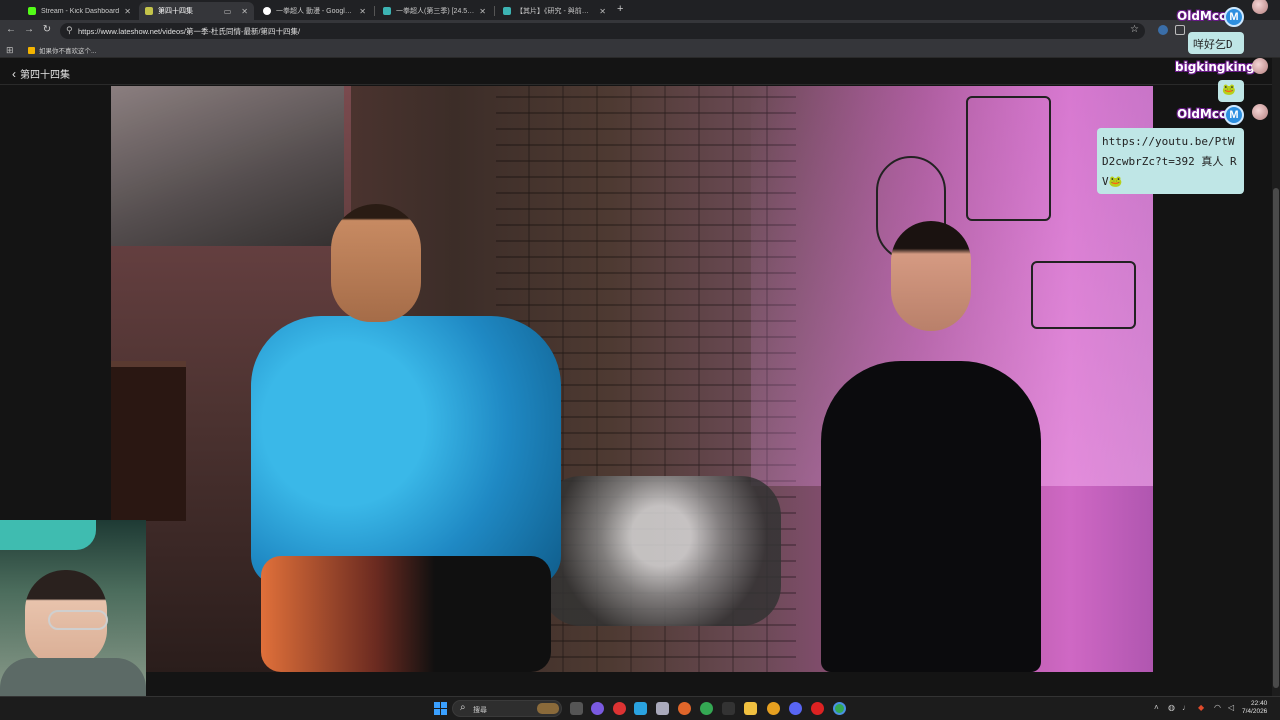 This screenshot has width=1280, height=720. I want to click on tab-title: 第四十四集, so click(175, 11).